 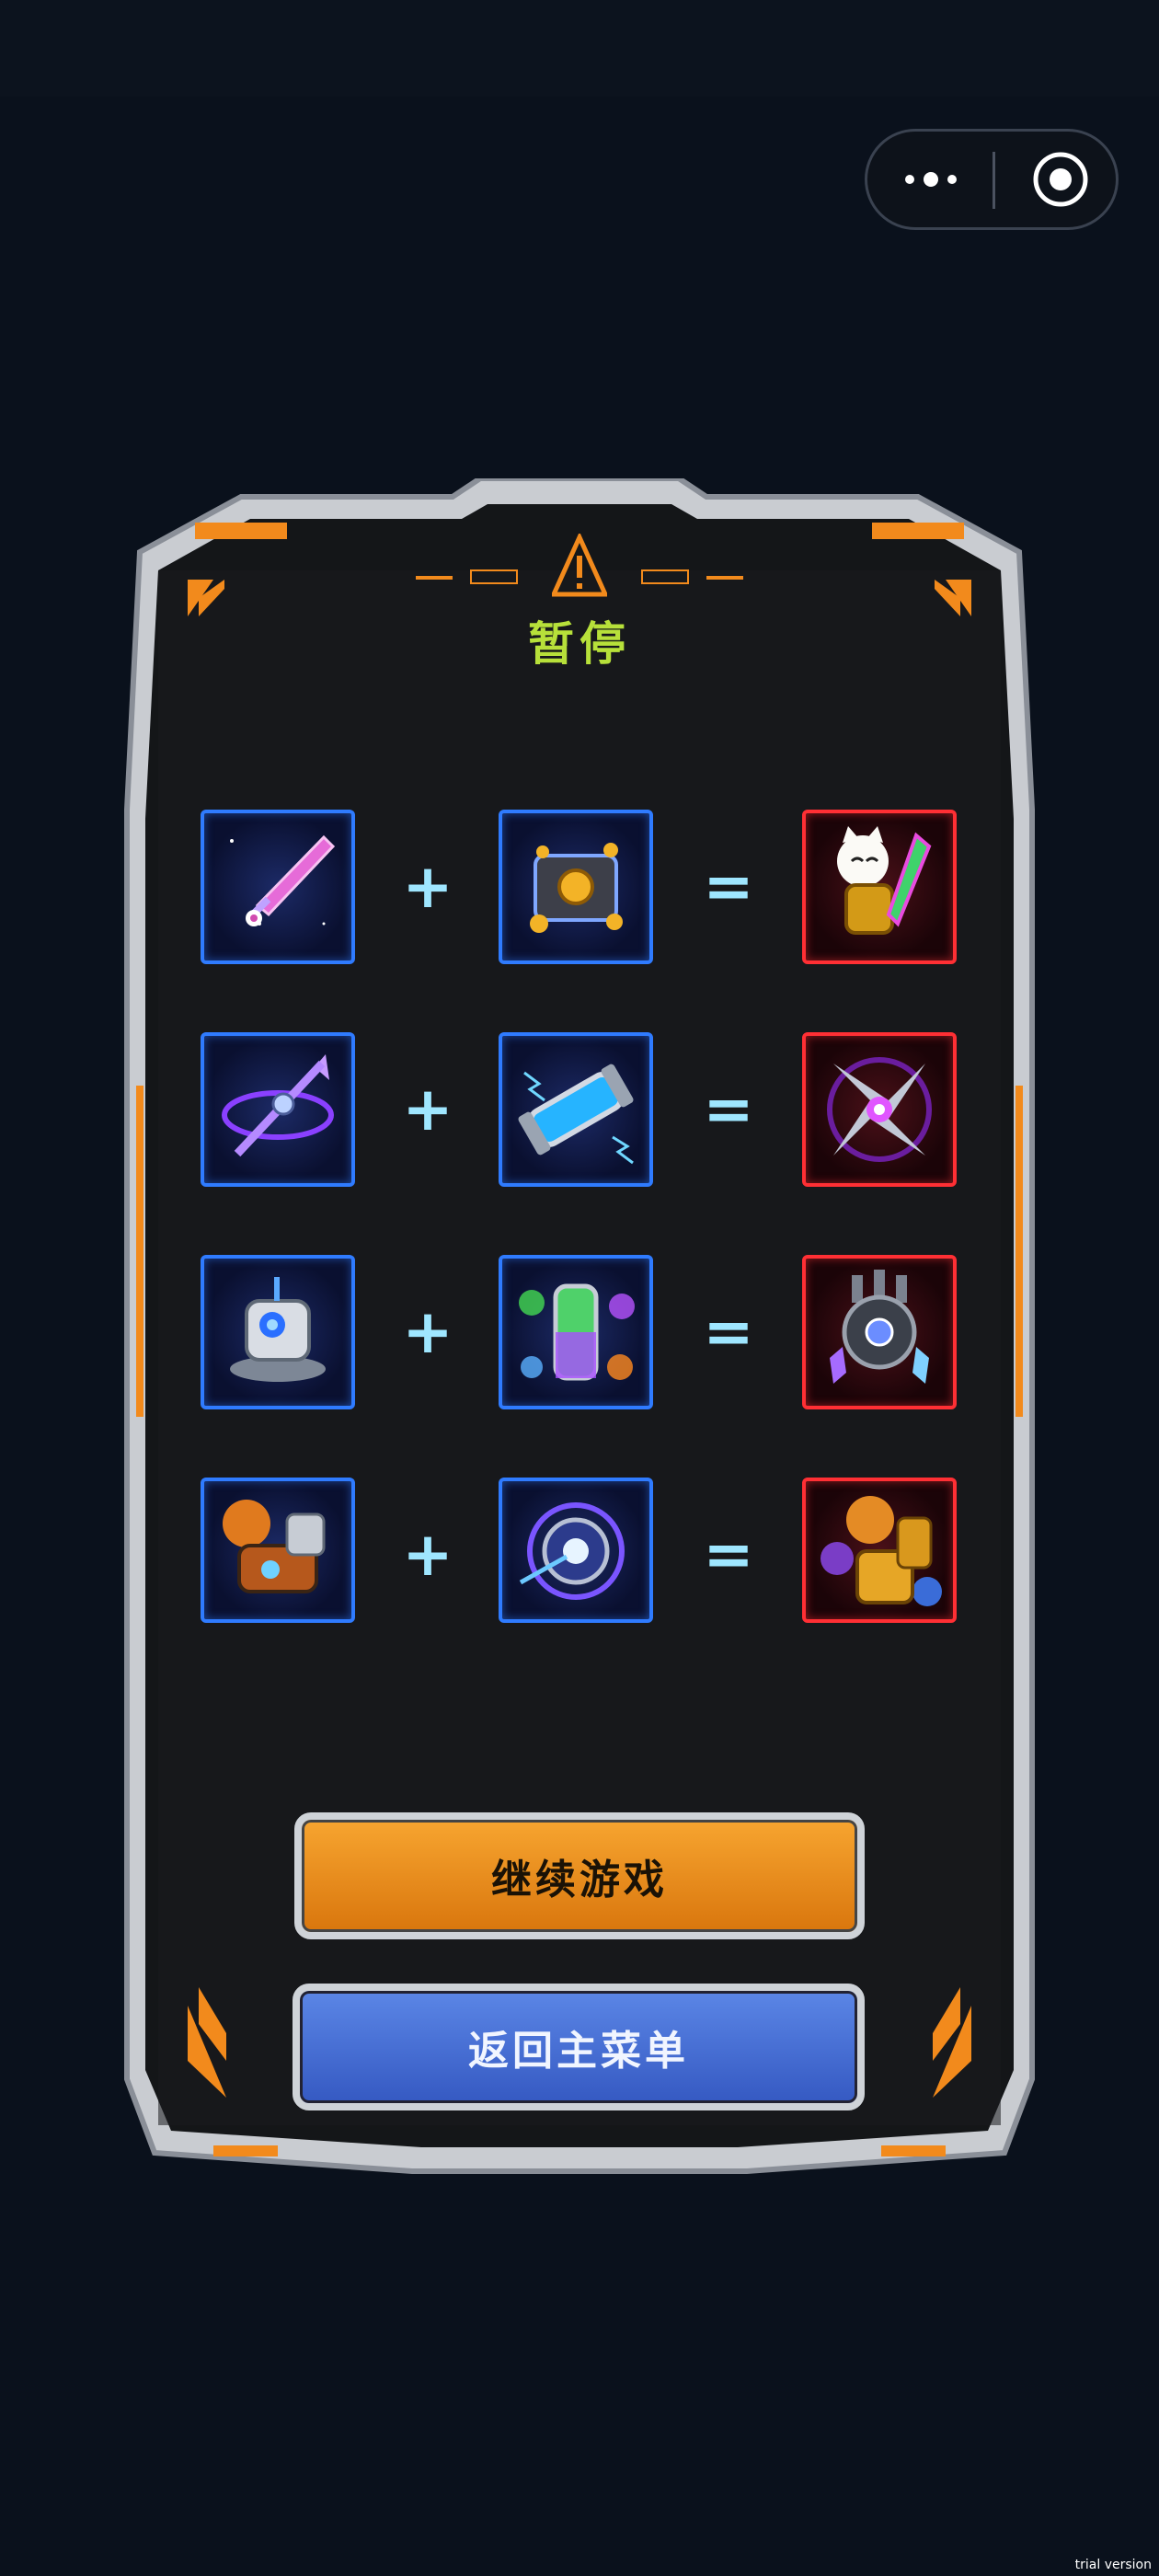 I want to click on target-icon, so click(x=1060, y=179).